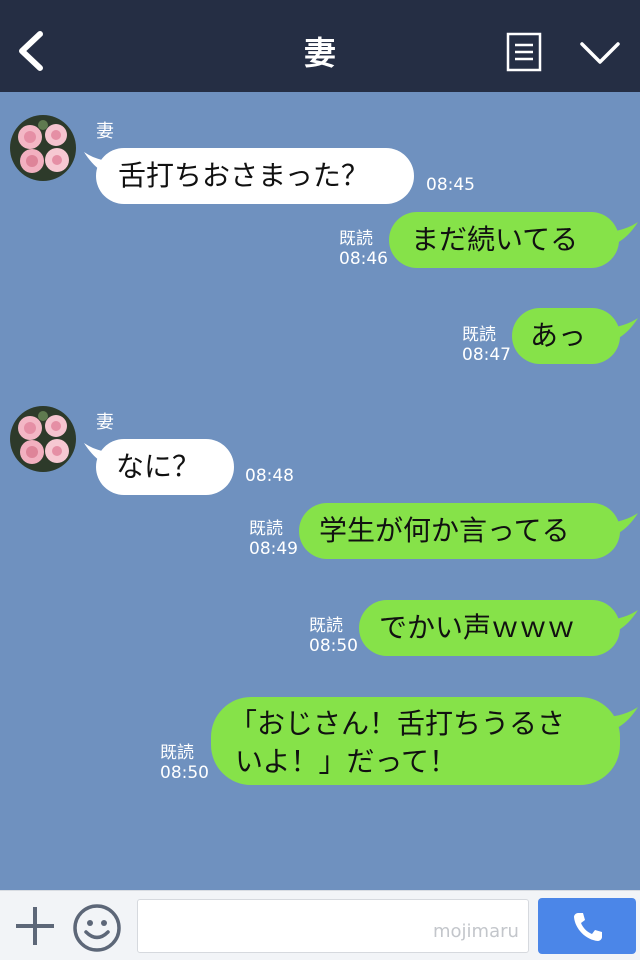 The height and width of the screenshot is (960, 640). What do you see at coordinates (255, 176) in the screenshot?
I see `message-bubble-incoming: 舌打ちおさまった？` at bounding box center [255, 176].